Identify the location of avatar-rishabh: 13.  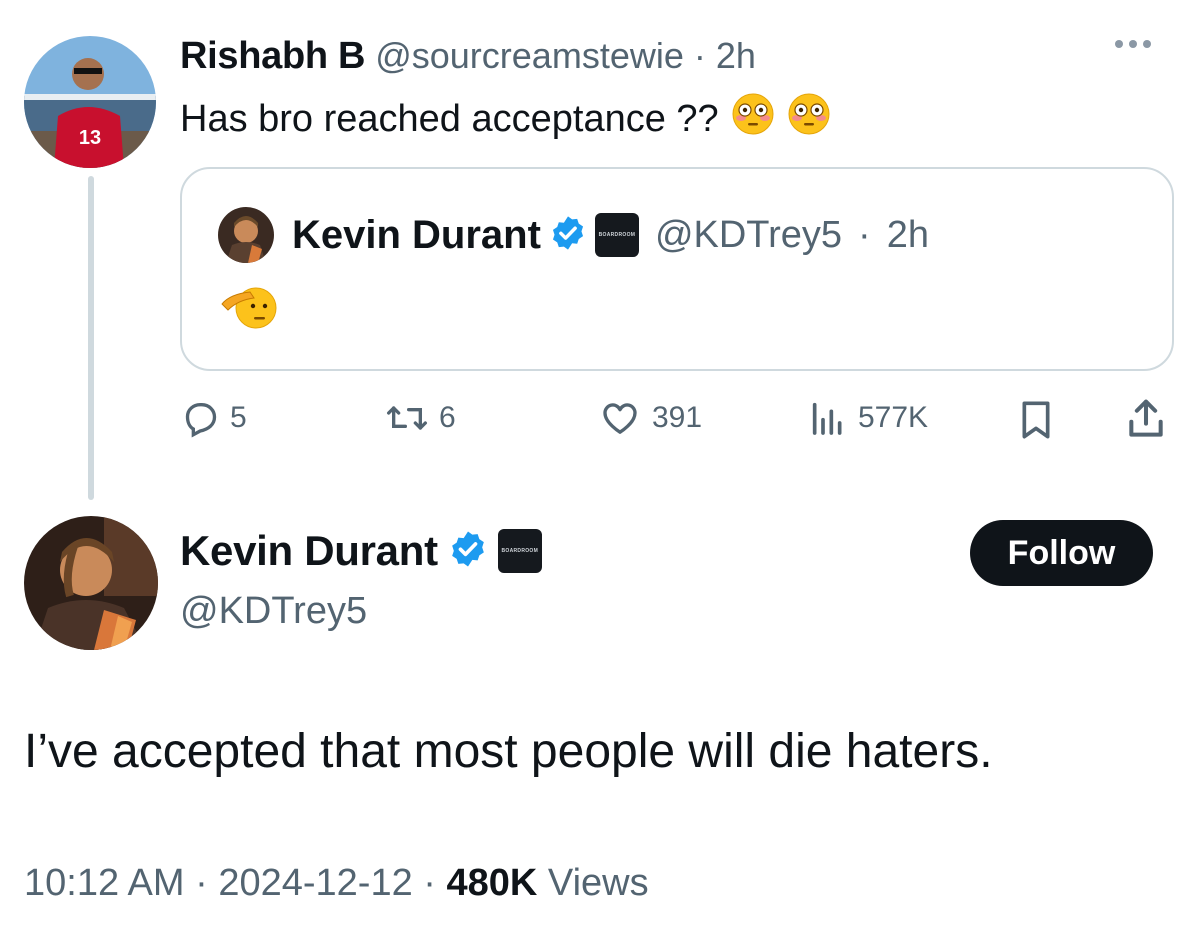
(90, 102).